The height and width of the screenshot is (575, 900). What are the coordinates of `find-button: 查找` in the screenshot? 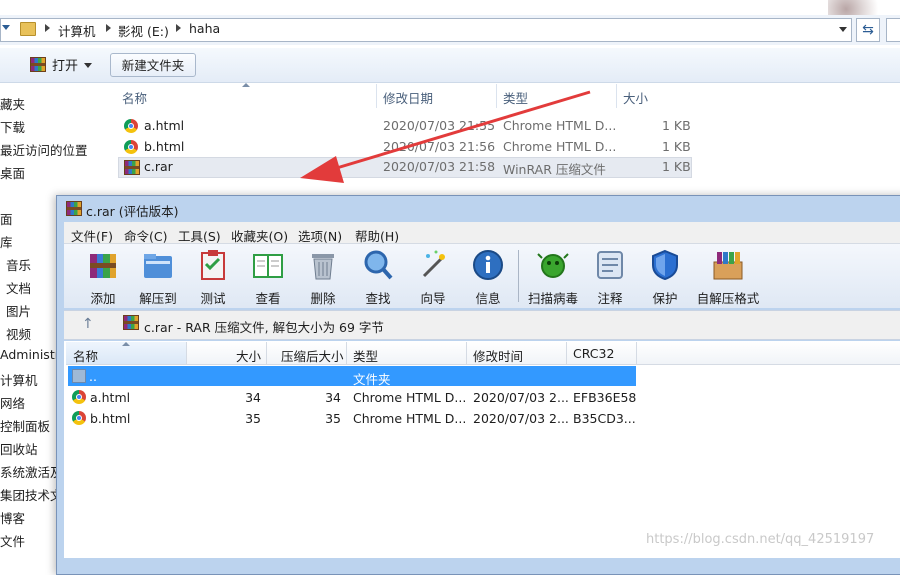 It's located at (378, 277).